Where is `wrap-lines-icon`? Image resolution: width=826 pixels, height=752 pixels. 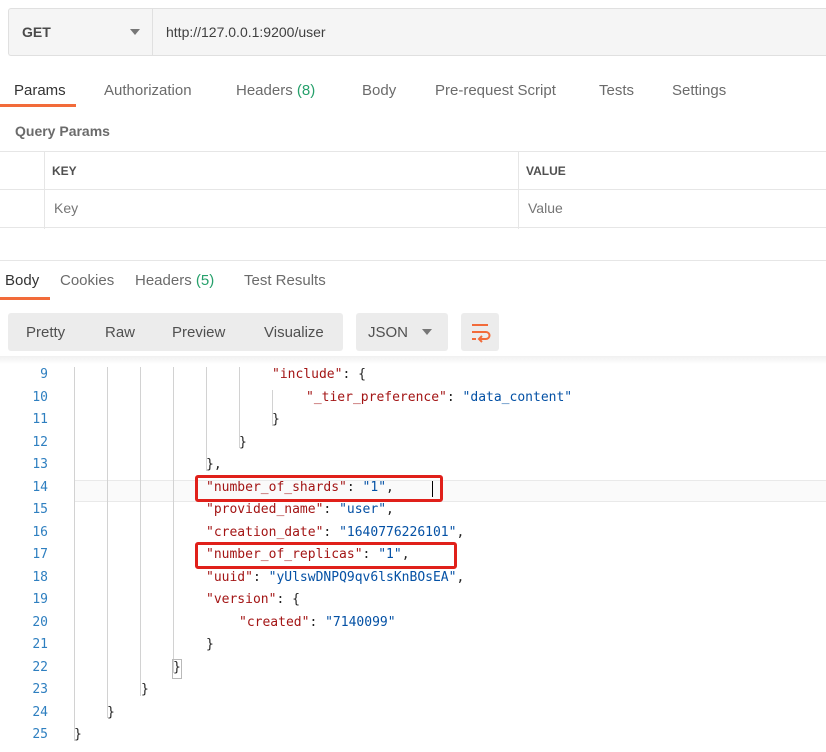 wrap-lines-icon is located at coordinates (481, 333).